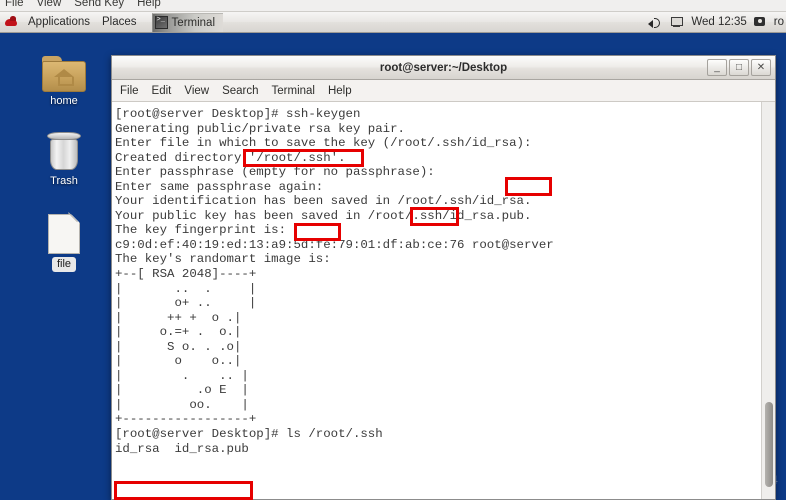 This screenshot has width=786, height=500. I want to click on trash-icon, so click(64, 149).